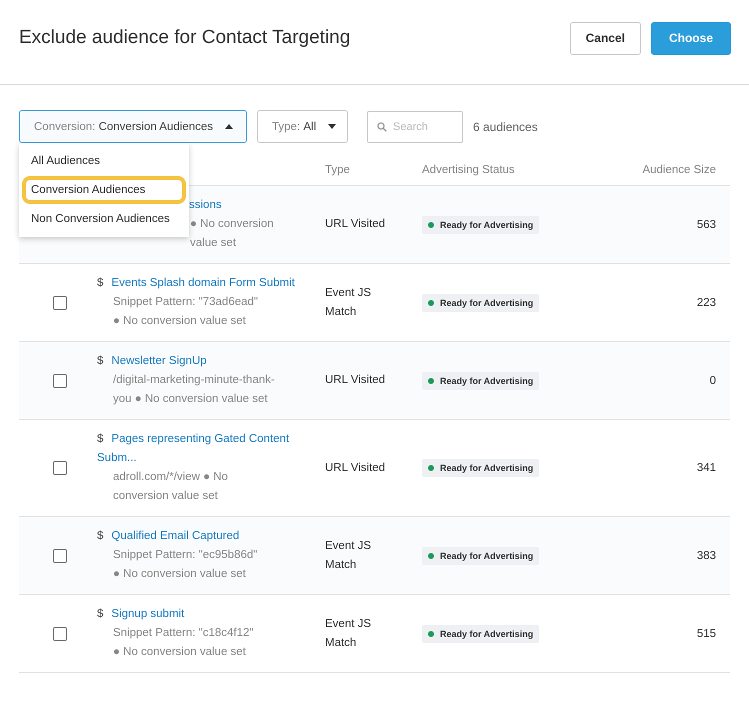  I want to click on conversion-dropdown: Conversion: Conversion Audiences, so click(133, 126).